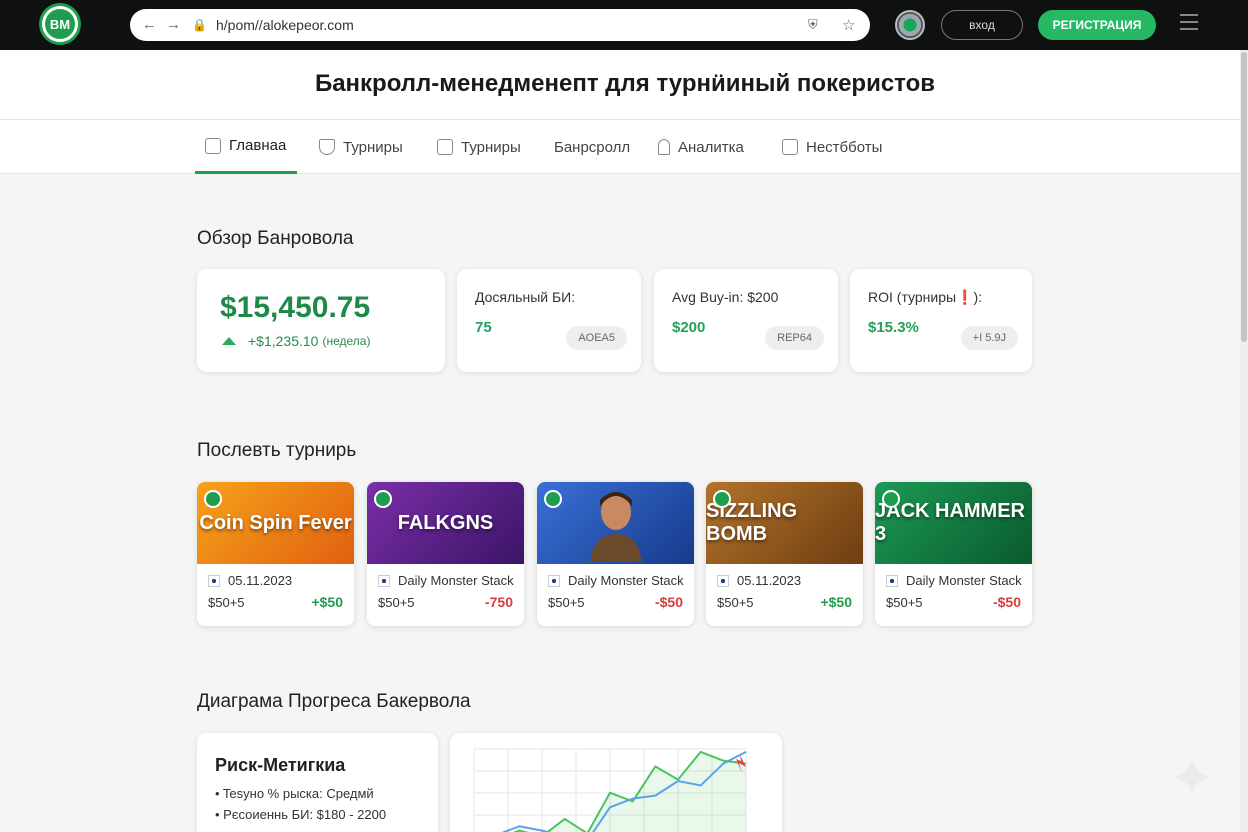 The width and height of the screenshot is (1248, 832). I want to click on risk-line: • Рєсоиеннь БИ: $180 - 2200, so click(301, 814).